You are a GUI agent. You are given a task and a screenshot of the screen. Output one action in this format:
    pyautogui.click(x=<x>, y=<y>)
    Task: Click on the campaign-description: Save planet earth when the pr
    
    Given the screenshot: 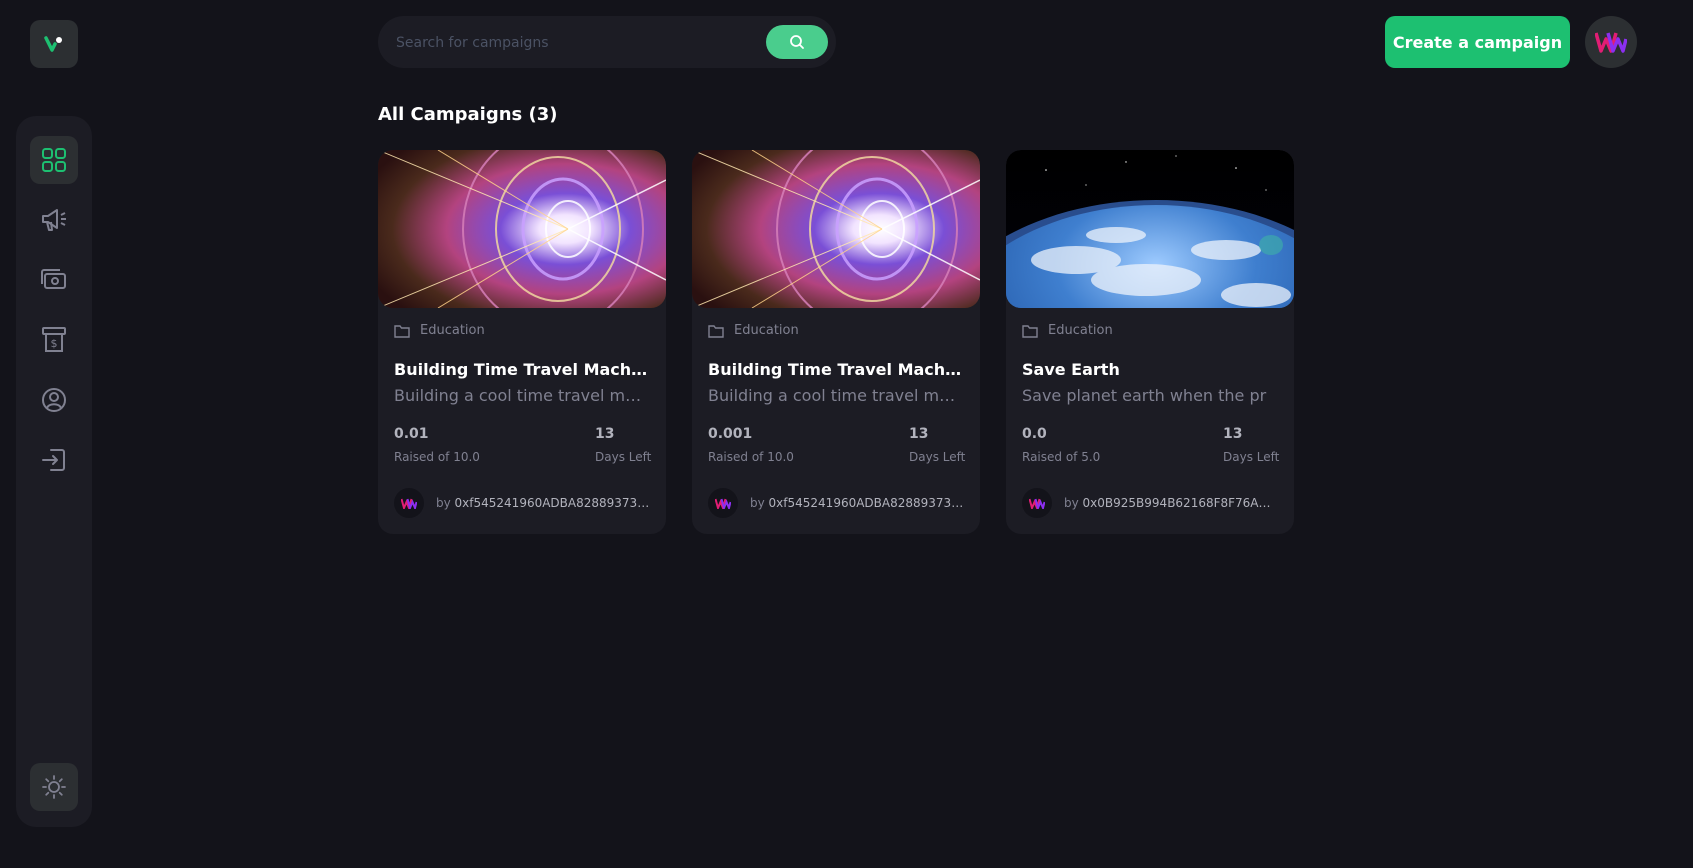 What is the action you would take?
    pyautogui.click(x=1144, y=395)
    